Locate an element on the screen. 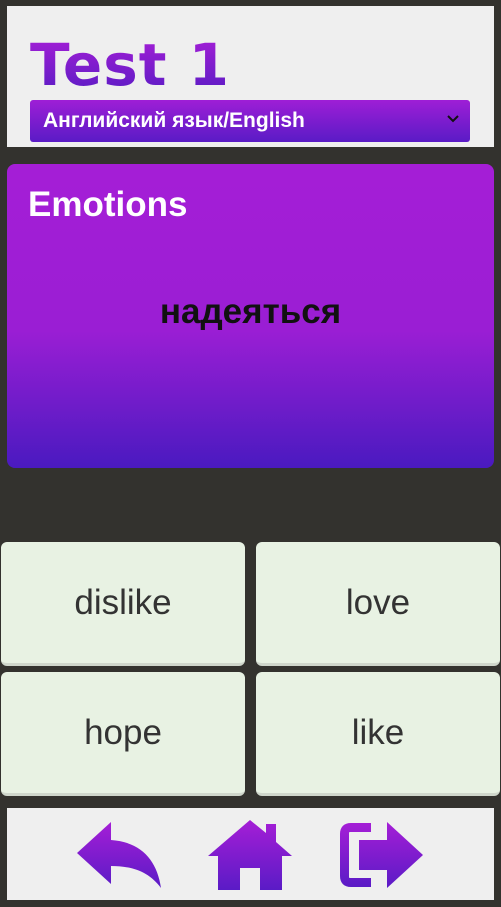 The width and height of the screenshot is (501, 907). page-title: Test 1 is located at coordinates (130, 65).